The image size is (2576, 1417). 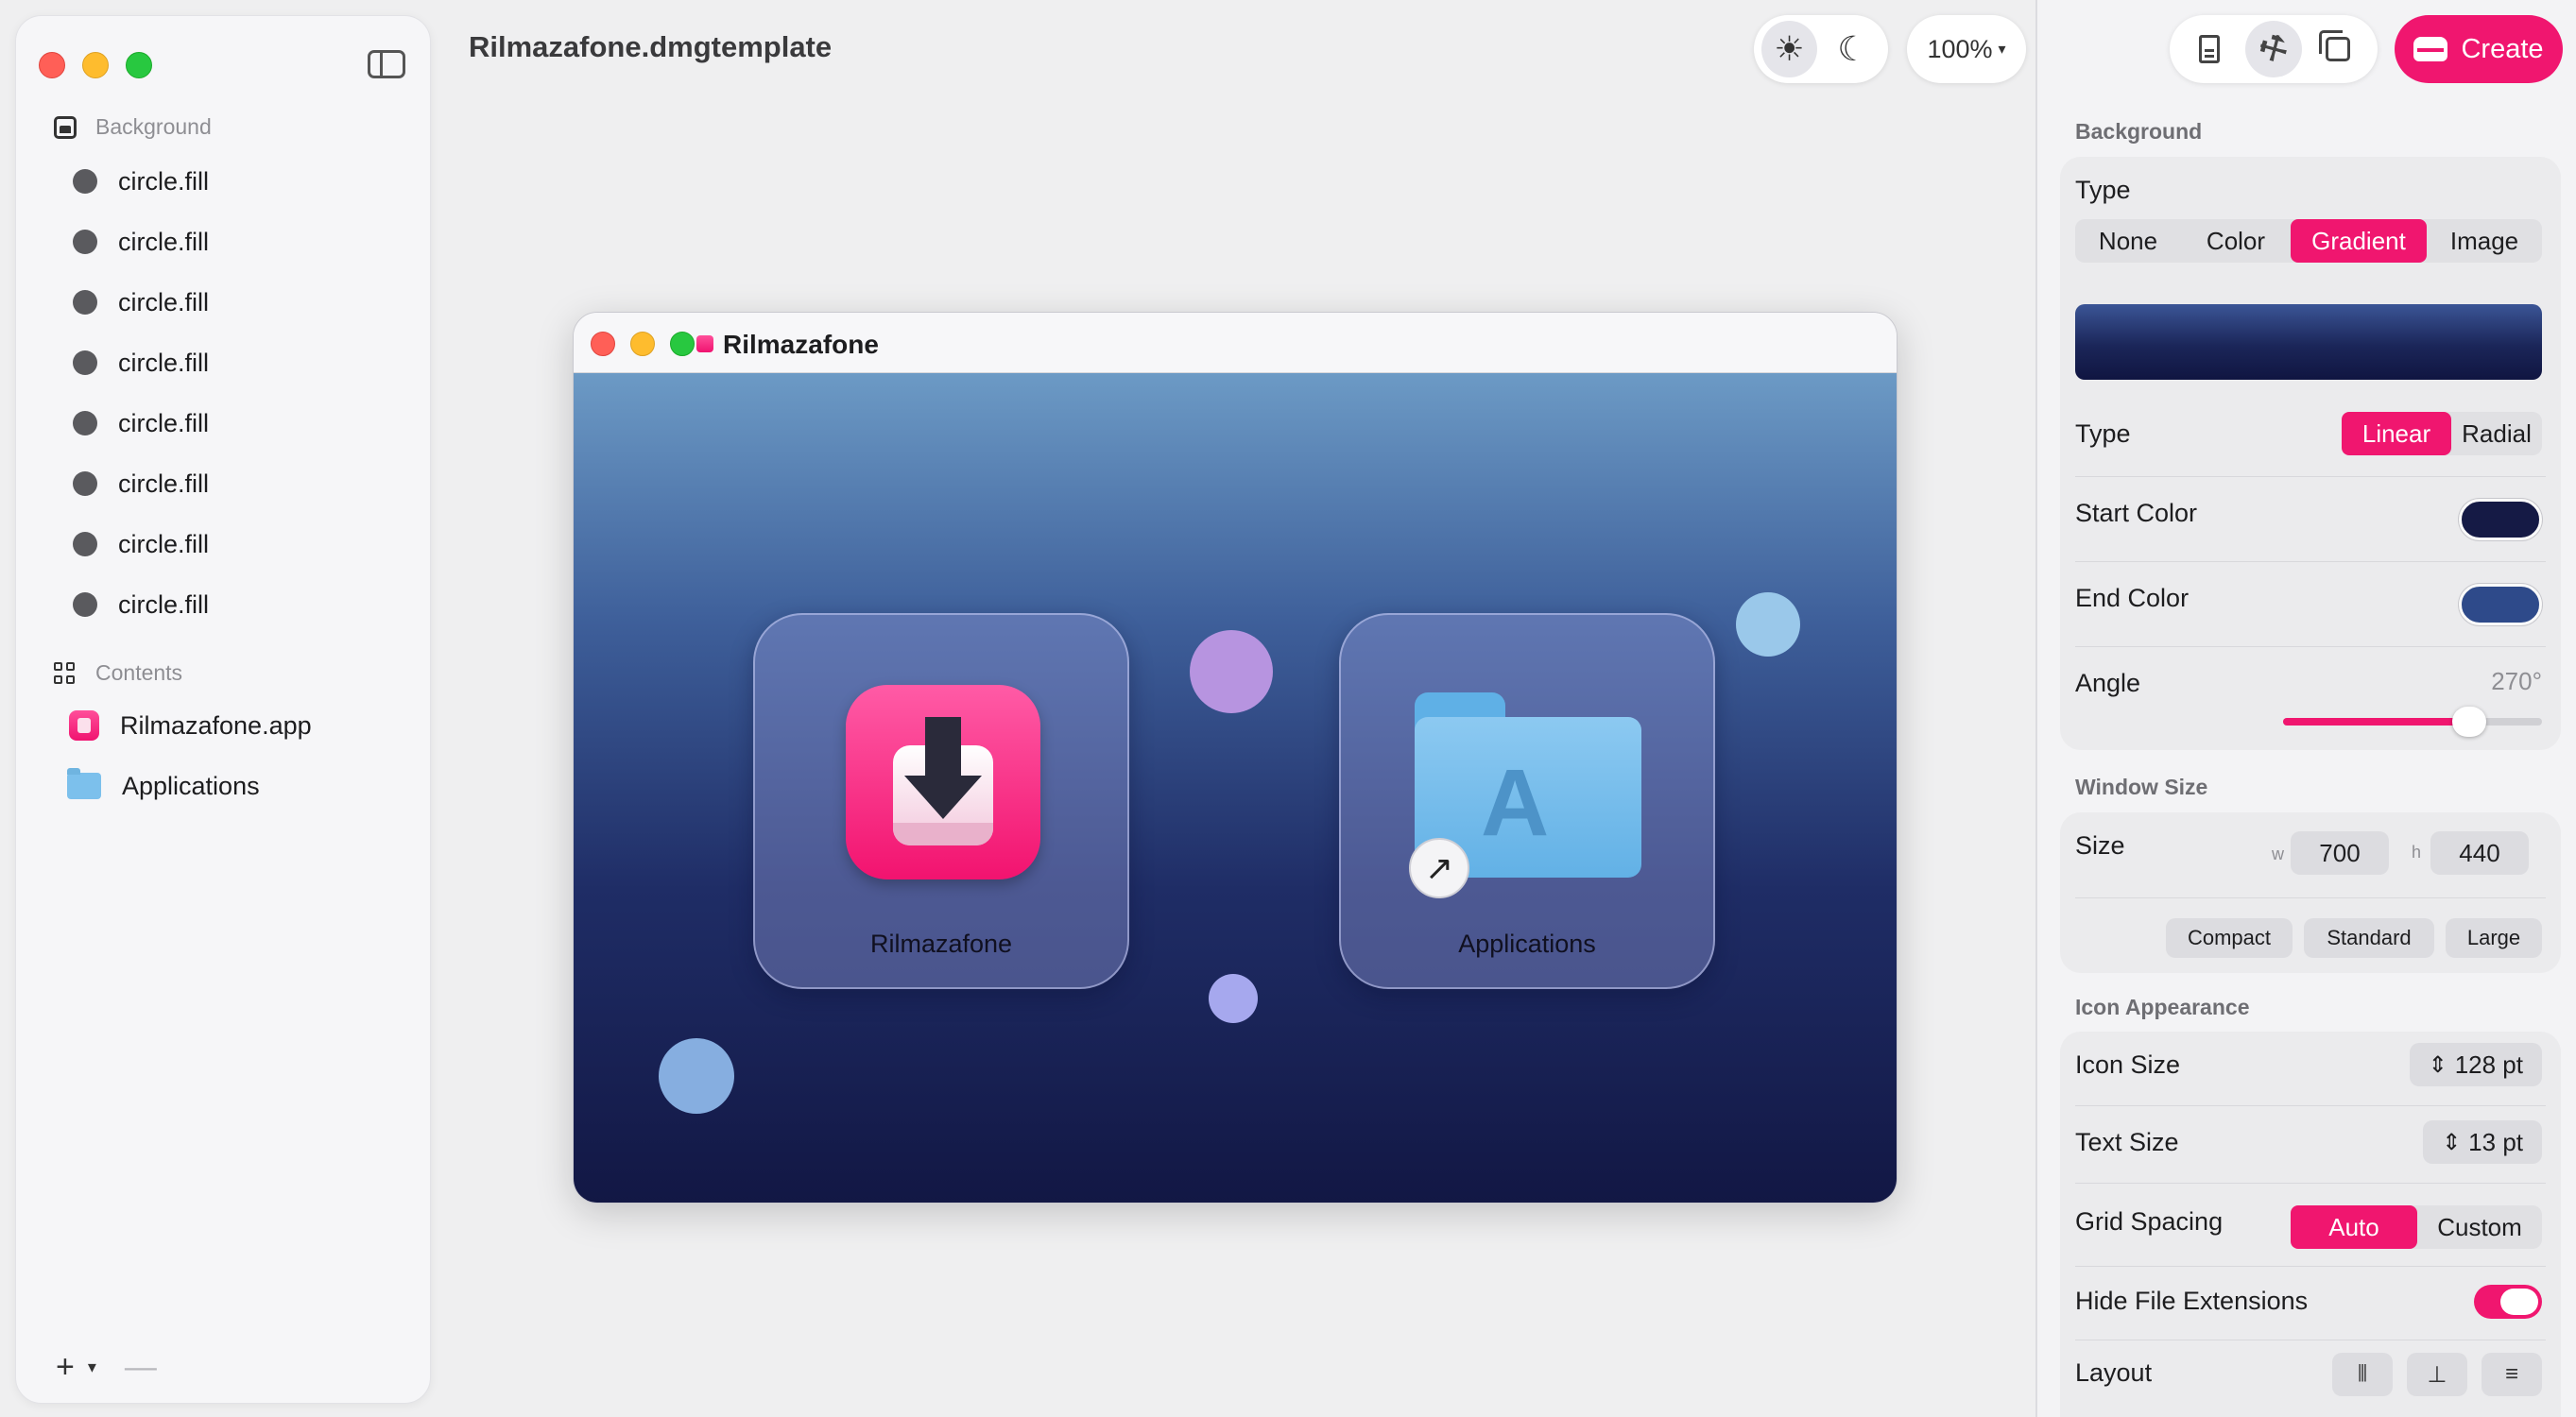 What do you see at coordinates (2369, 938) in the screenshot?
I see `preset-standard-button: Standard` at bounding box center [2369, 938].